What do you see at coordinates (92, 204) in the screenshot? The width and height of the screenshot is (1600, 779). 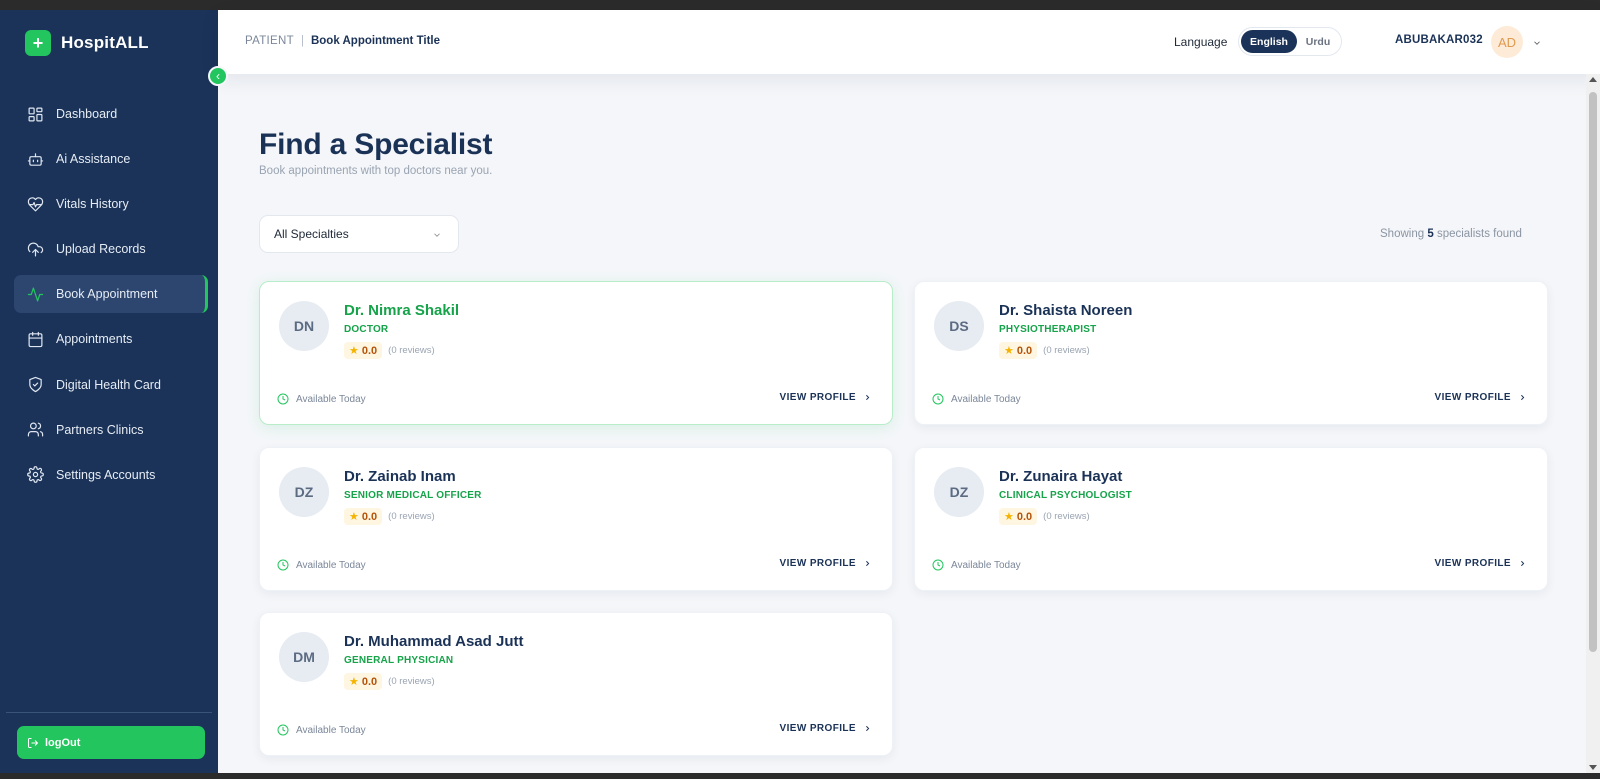 I see `sidebar-item-label: Vitals History` at bounding box center [92, 204].